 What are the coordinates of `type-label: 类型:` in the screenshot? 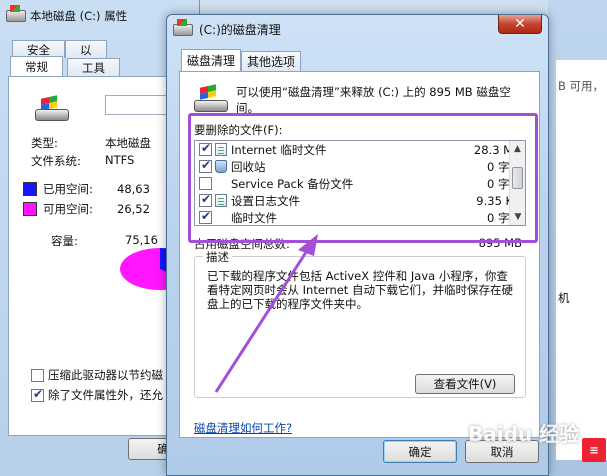 It's located at (44, 143).